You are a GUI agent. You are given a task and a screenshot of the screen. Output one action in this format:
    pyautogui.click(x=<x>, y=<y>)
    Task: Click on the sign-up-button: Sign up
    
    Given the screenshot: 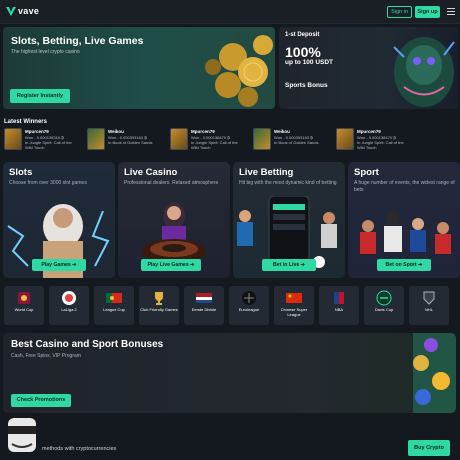 What is the action you would take?
    pyautogui.click(x=427, y=12)
    